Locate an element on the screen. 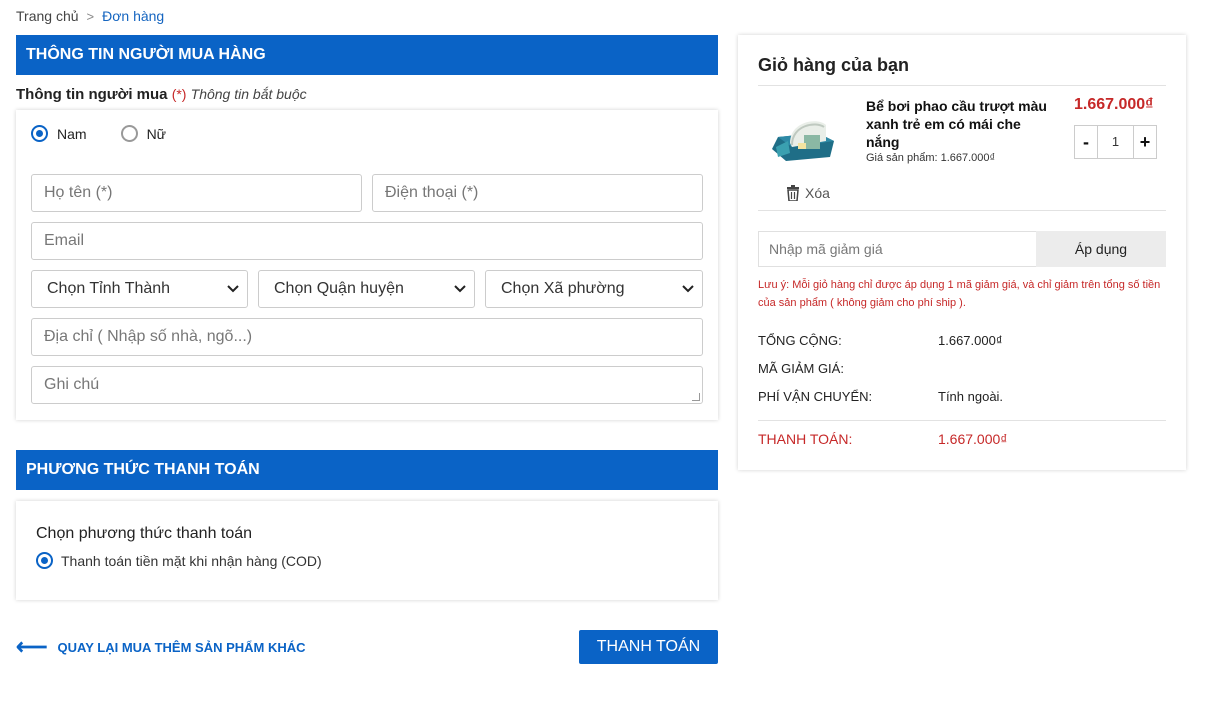 Image resolution: width=1211 pixels, height=721 pixels. continue-shopping-label: QUAY LẠI MUA THÊM SẢN PHẨM KHÁC is located at coordinates (181, 647).